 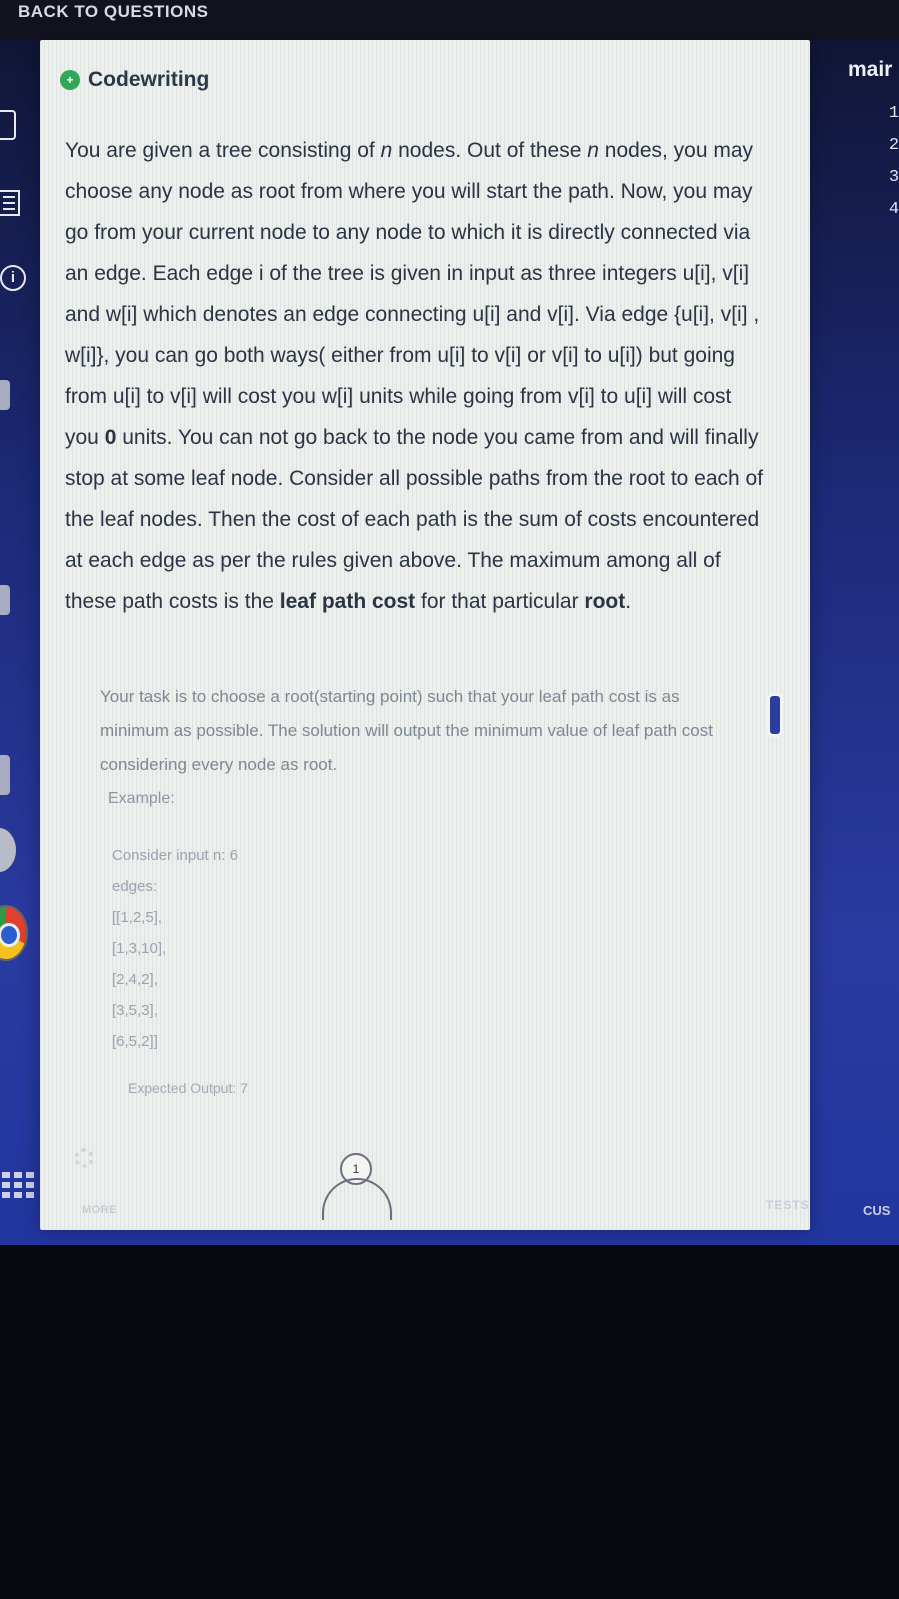 What do you see at coordinates (84, 1158) in the screenshot?
I see `gear-icon` at bounding box center [84, 1158].